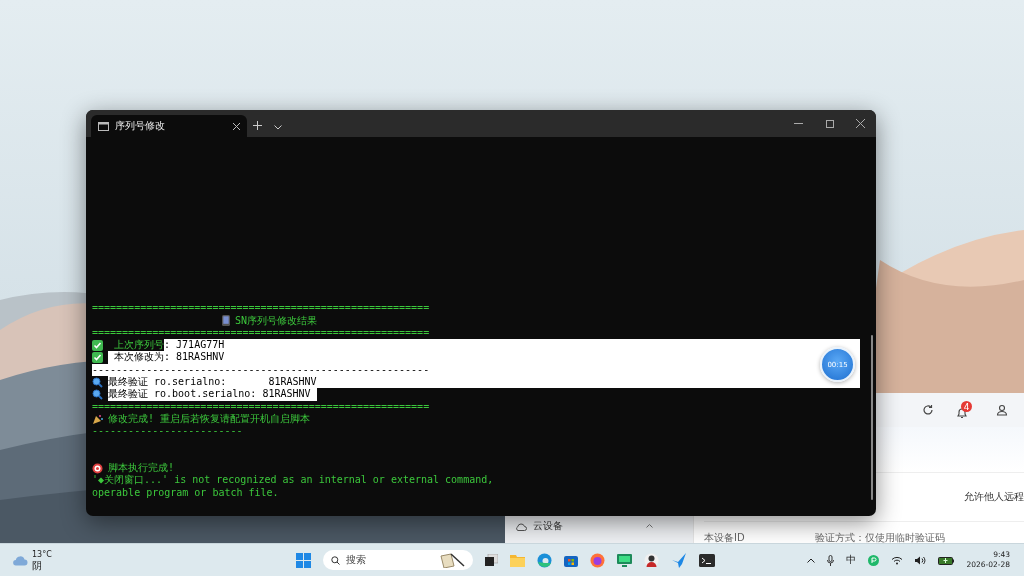 Image resolution: width=1024 pixels, height=576 pixels. What do you see at coordinates (141, 468) in the screenshot?
I see `terminal-text: 脚本执行完成!` at bounding box center [141, 468].